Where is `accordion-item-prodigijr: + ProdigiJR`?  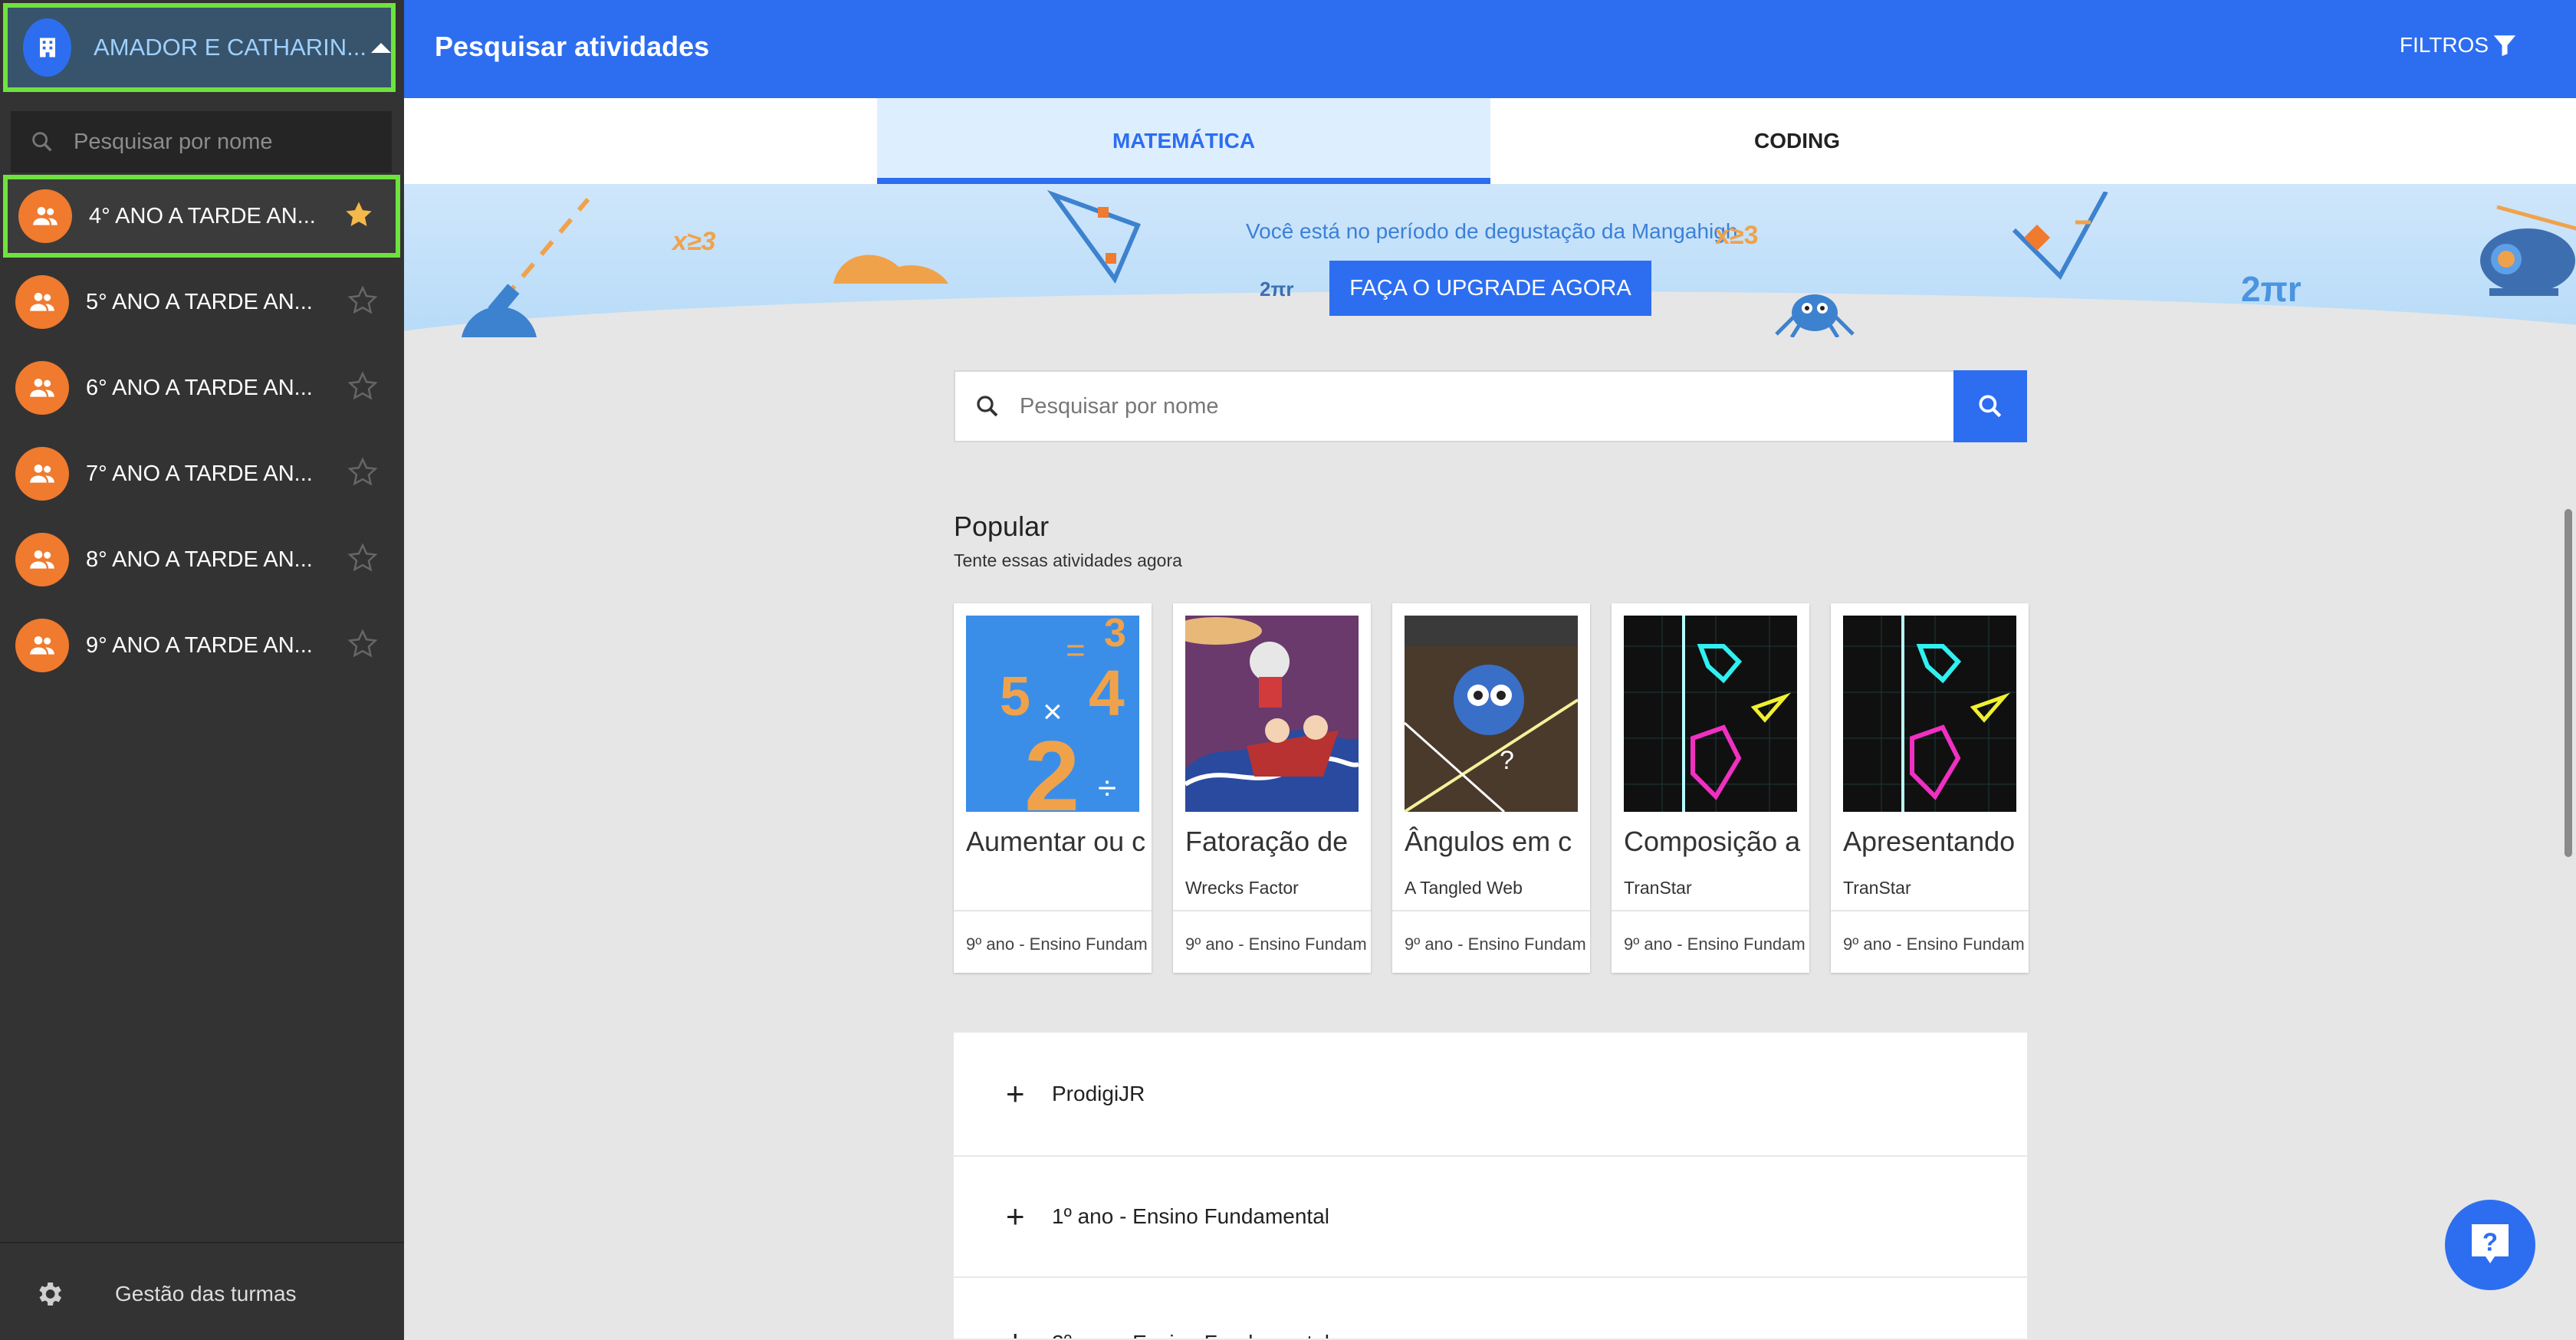 accordion-item-prodigijr: + ProdigiJR is located at coordinates (1491, 1095).